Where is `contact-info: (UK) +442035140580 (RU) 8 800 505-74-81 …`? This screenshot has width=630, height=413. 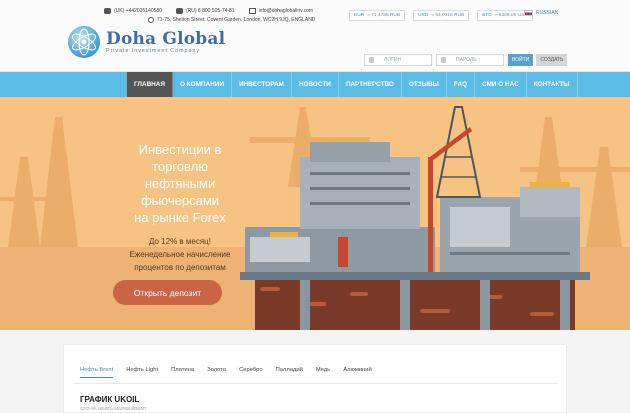 contact-info: (UK) +442035140580 (RU) 8 800 505-74-81 … is located at coordinates (216, 15).